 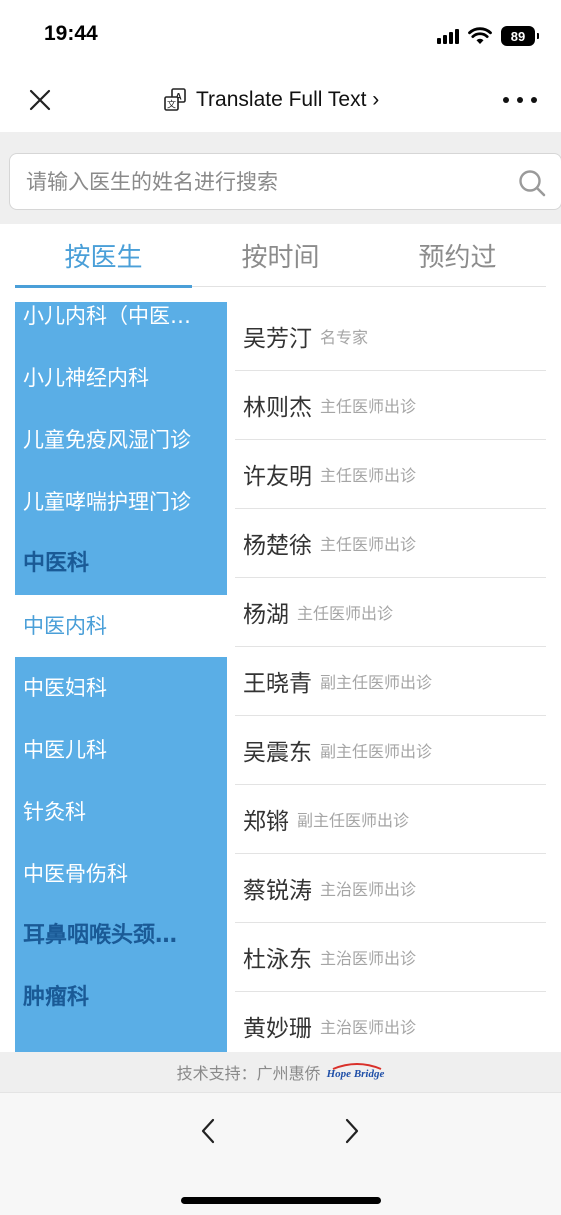 I want to click on close-icon, so click(x=40, y=100).